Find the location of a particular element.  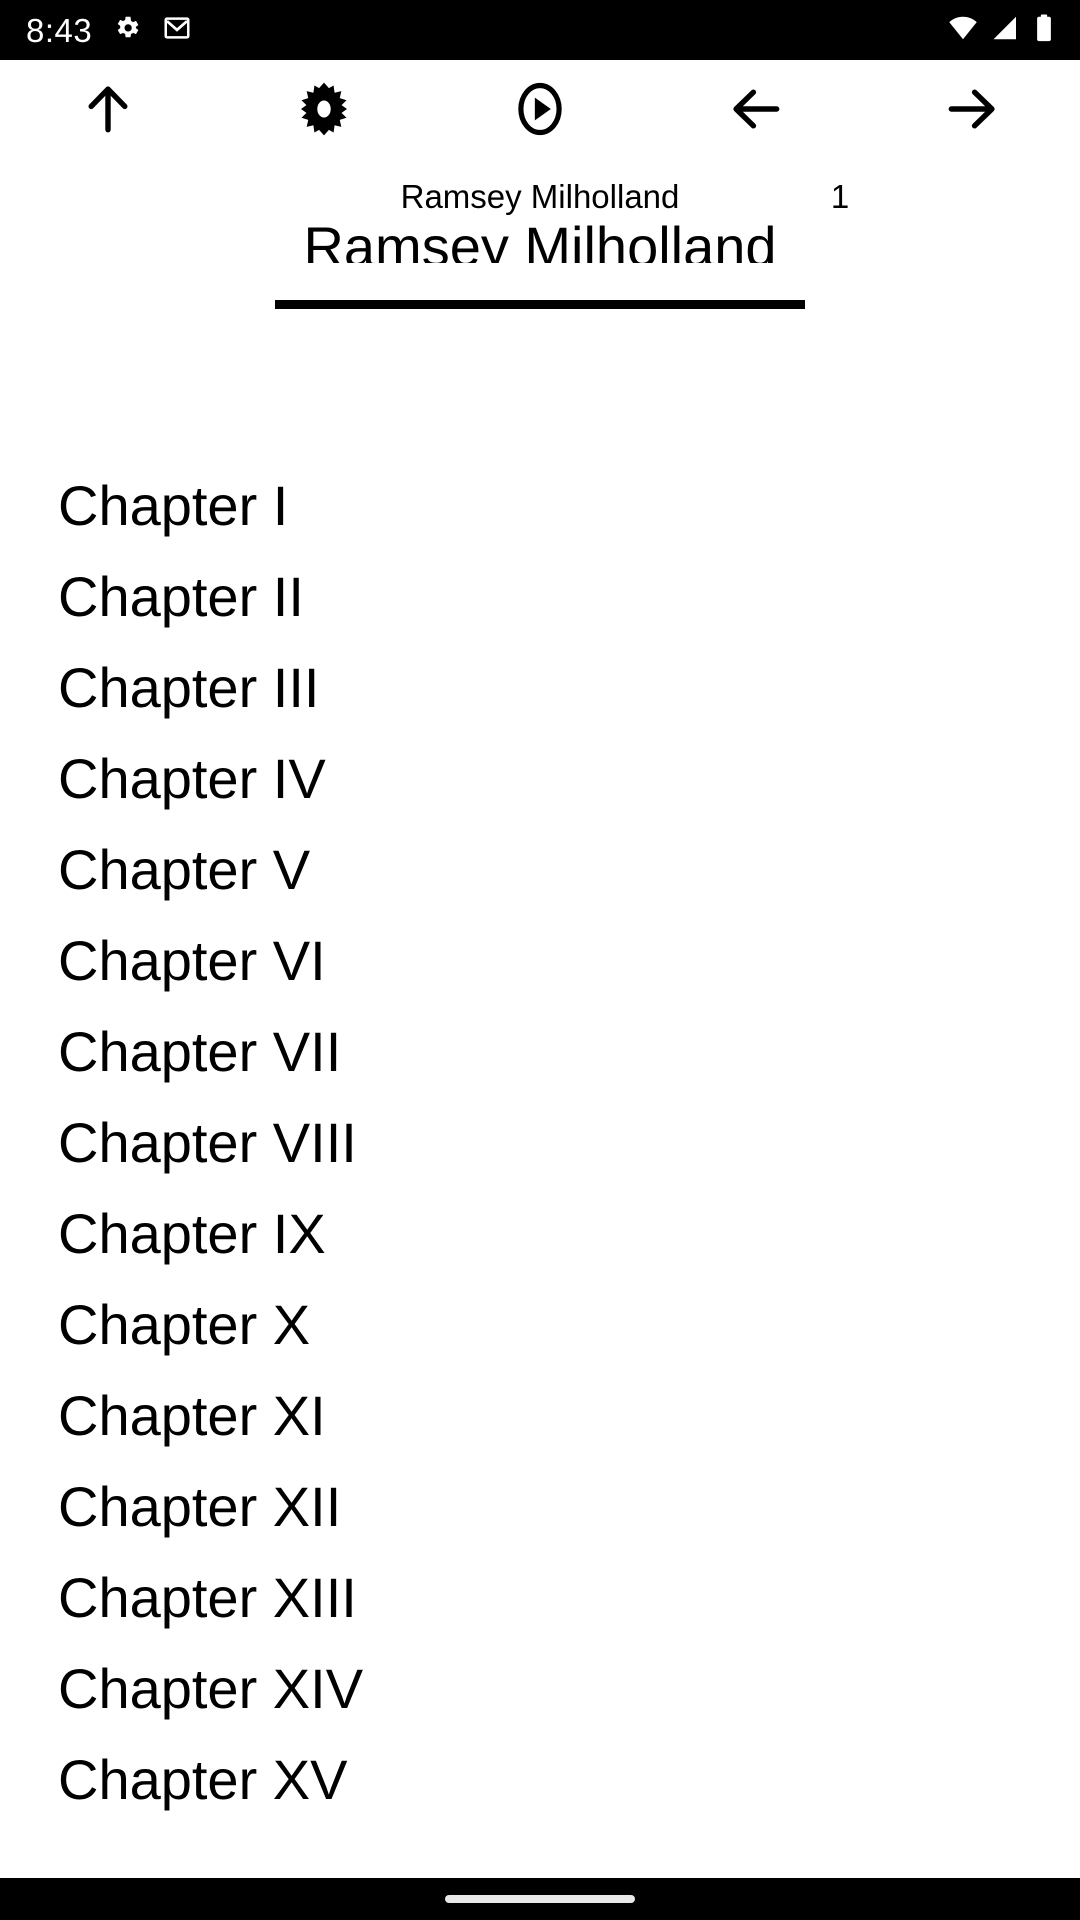

toc-link: Chapter IX is located at coordinates (540, 1233).